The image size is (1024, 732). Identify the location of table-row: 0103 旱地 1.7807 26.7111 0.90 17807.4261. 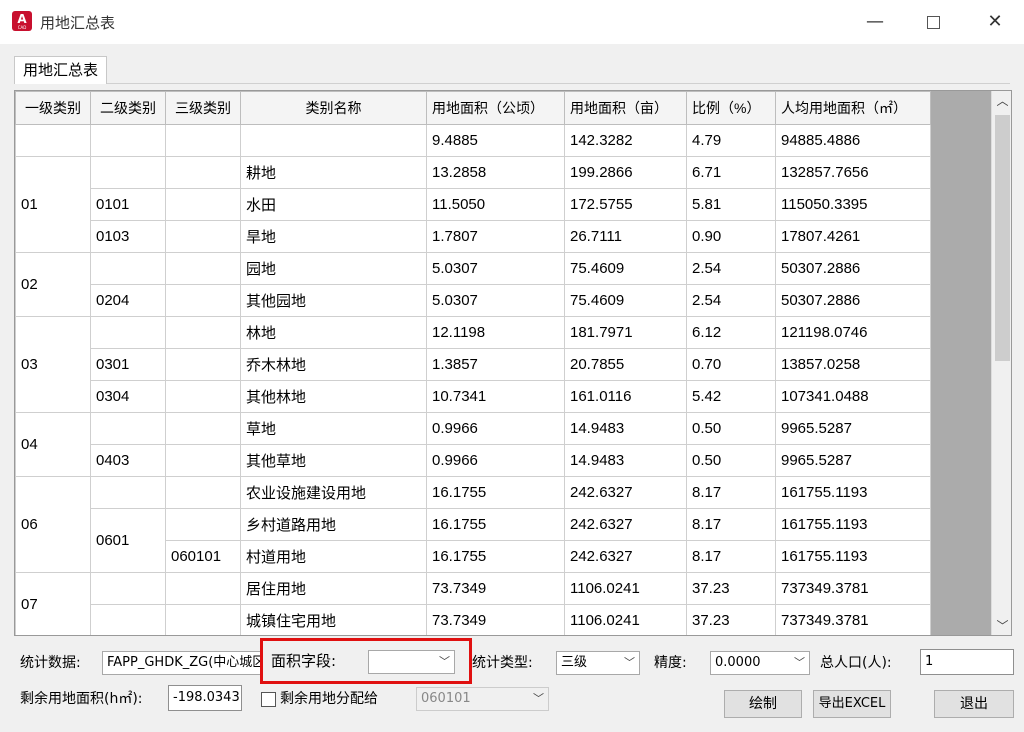
(473, 236).